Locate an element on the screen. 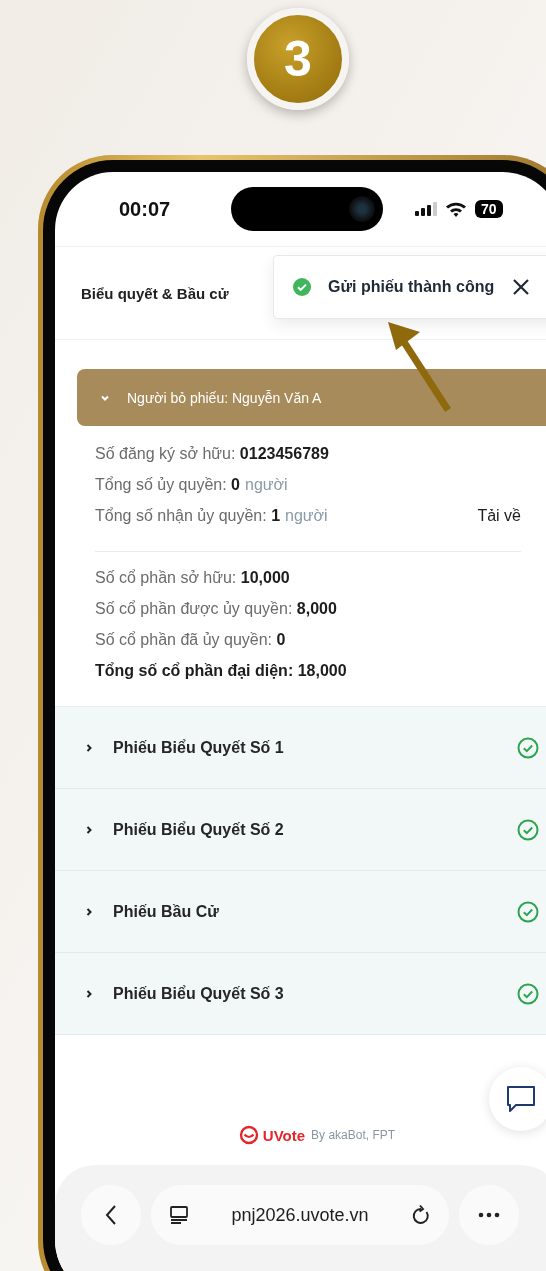  info-line: Số đăng ký sở hữu: 0123456789 is located at coordinates (212, 453).